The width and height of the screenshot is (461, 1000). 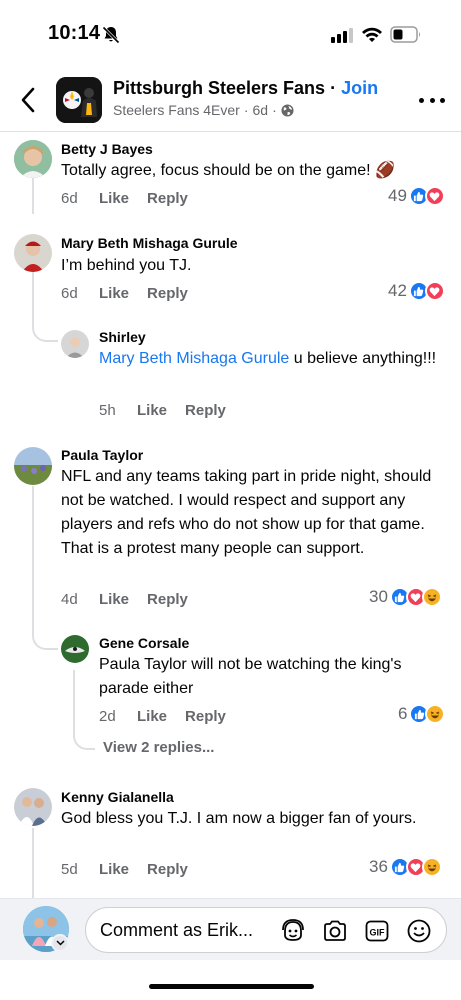 What do you see at coordinates (359, 88) in the screenshot?
I see `join-link: Join` at bounding box center [359, 88].